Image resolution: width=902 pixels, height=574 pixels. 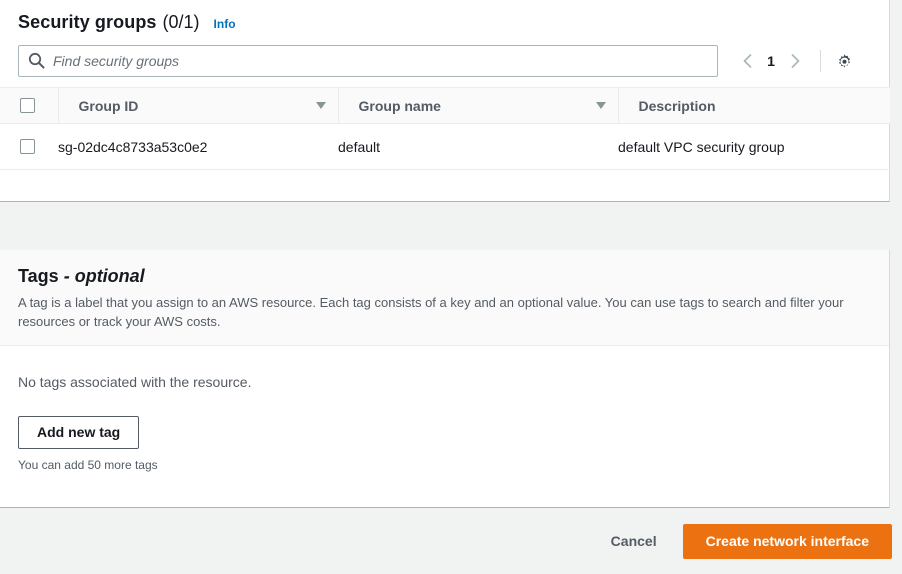 What do you see at coordinates (677, 105) in the screenshot?
I see `column-label: Description` at bounding box center [677, 105].